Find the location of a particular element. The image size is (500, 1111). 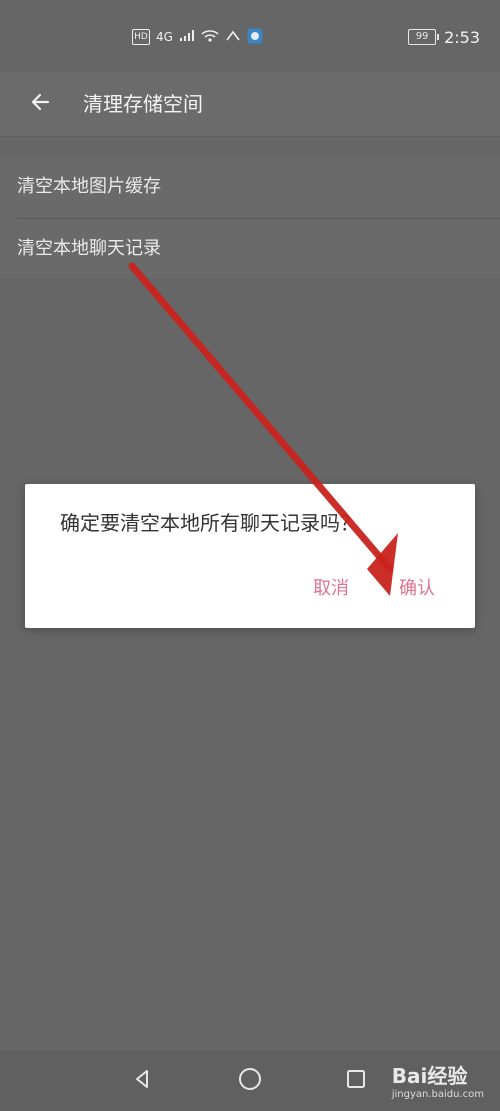

settings-list: 清空本地图片缓存 清空本地聊天记录 is located at coordinates (250, 217).